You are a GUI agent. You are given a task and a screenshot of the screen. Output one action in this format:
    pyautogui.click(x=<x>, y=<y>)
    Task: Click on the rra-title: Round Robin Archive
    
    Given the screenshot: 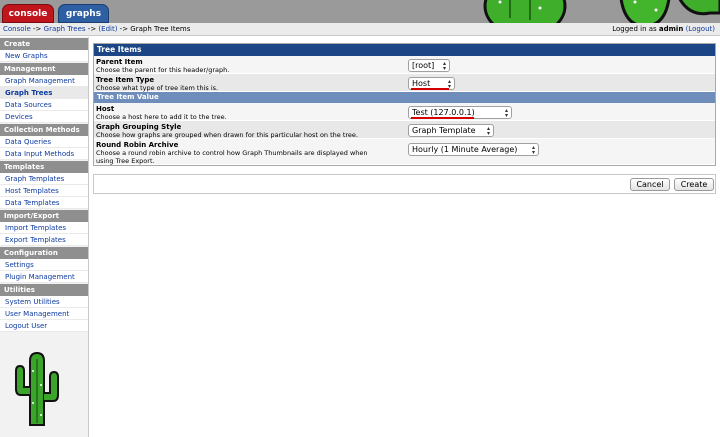 What is the action you would take?
    pyautogui.click(x=137, y=145)
    